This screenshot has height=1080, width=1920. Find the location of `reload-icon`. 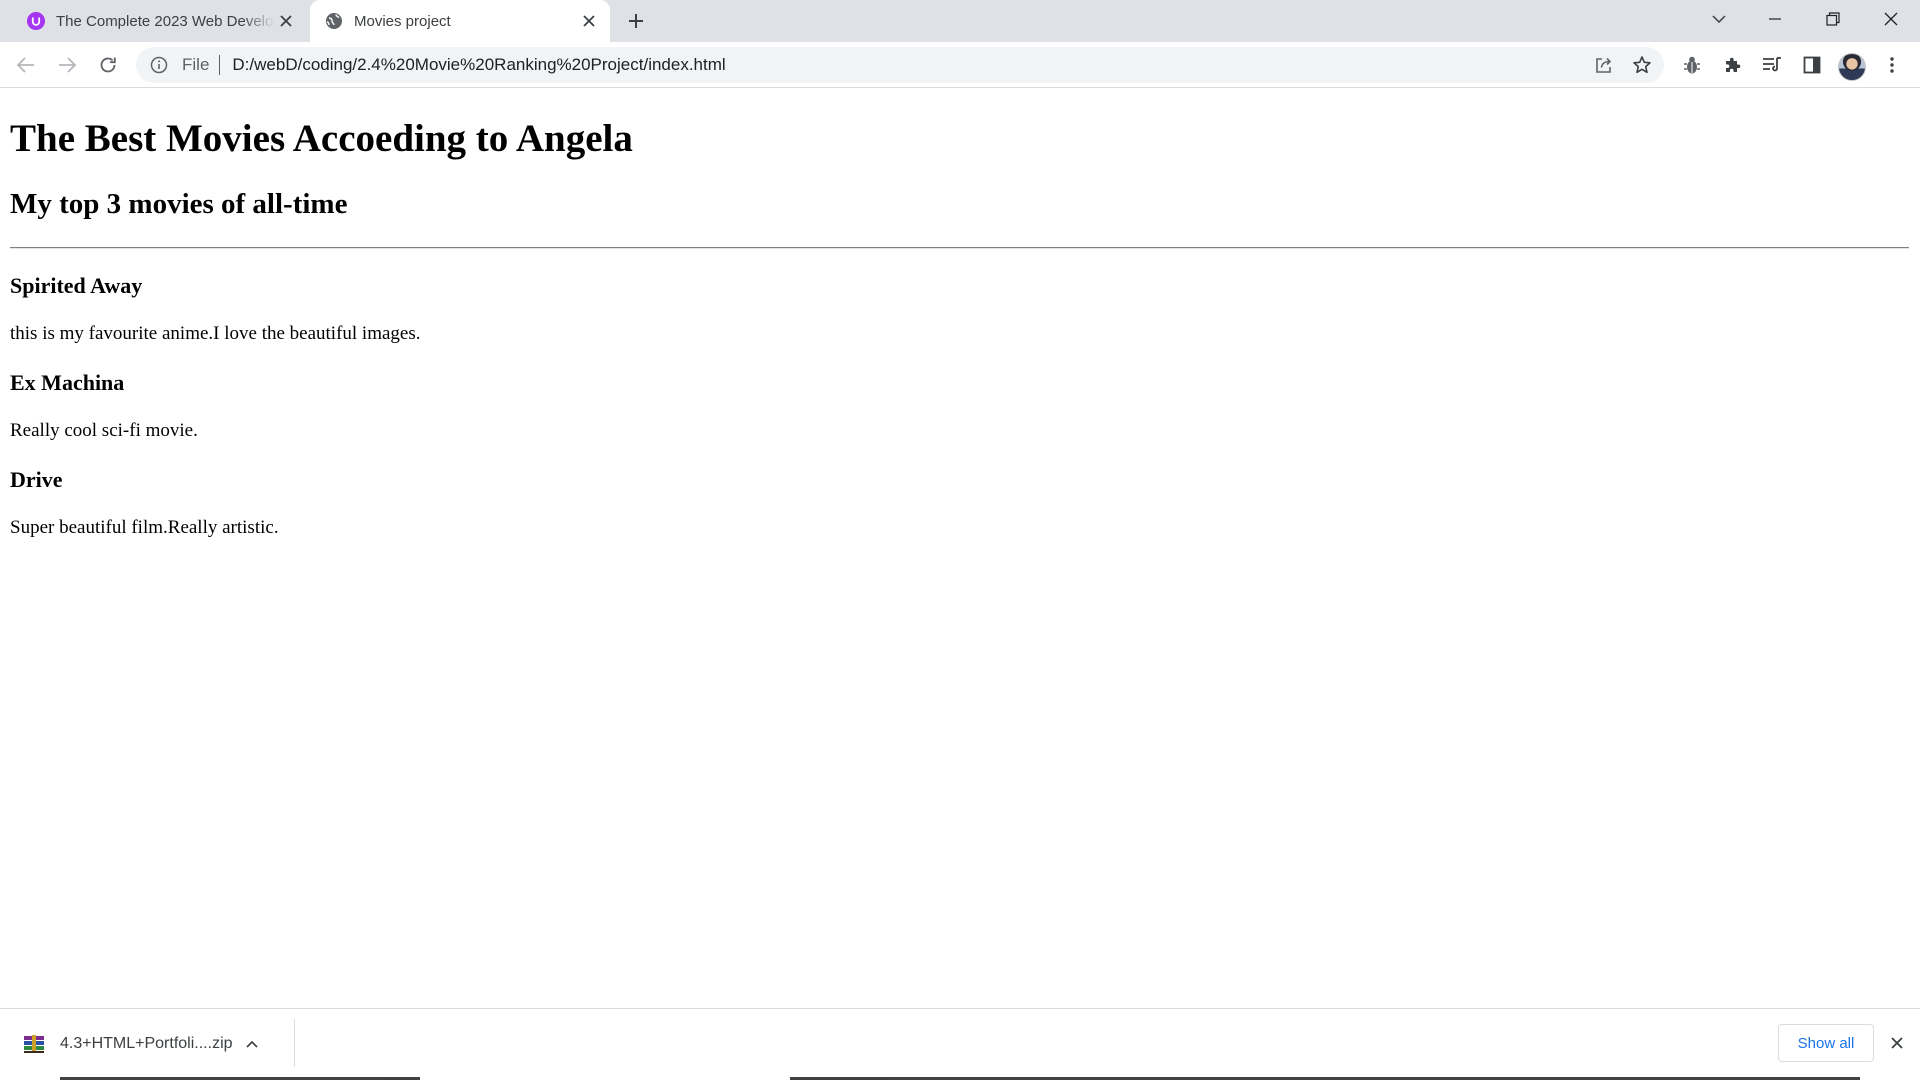

reload-icon is located at coordinates (108, 65).